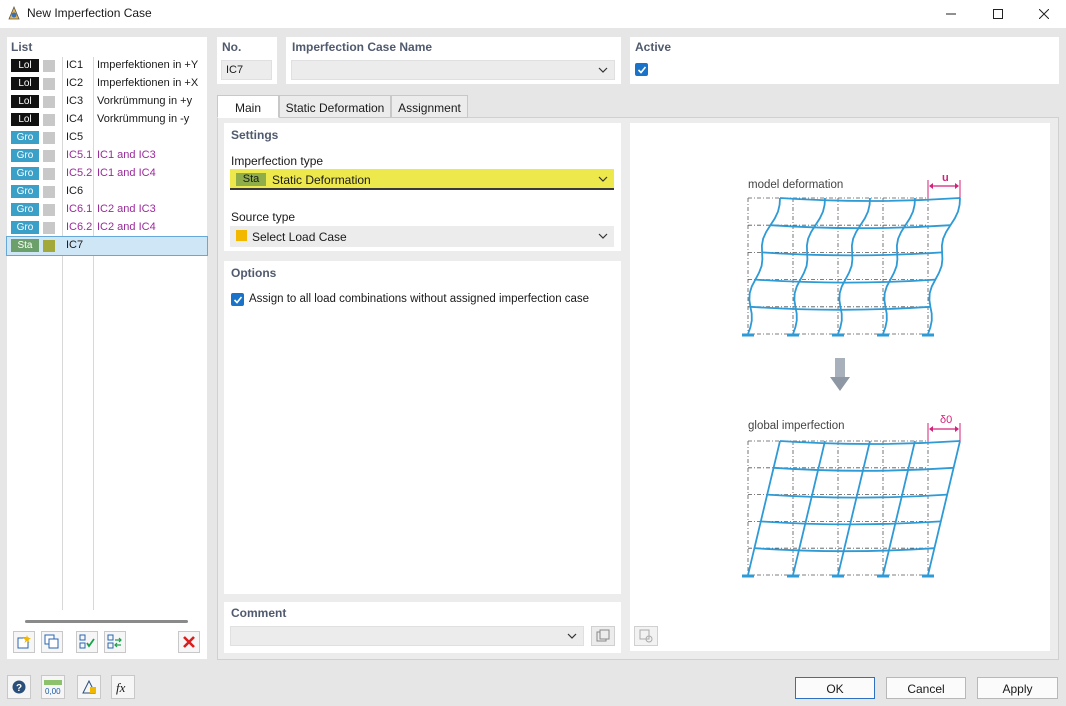 The height and width of the screenshot is (706, 1066). What do you see at coordinates (422, 179) in the screenshot?
I see `imperfection-type-dropdown: Sta Static Deformation` at bounding box center [422, 179].